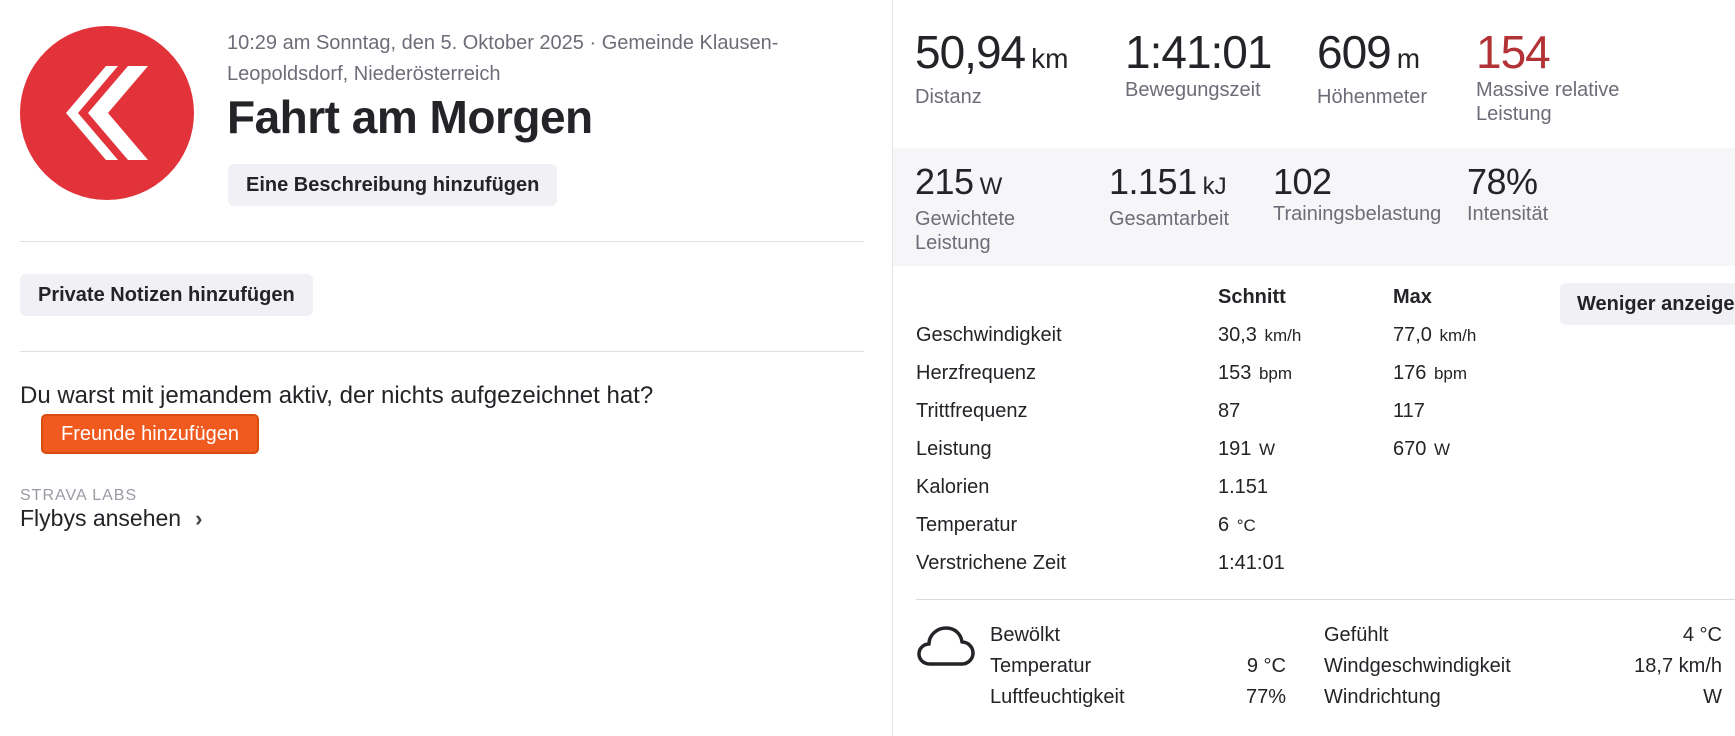 The width and height of the screenshot is (1735, 736). Describe the element at coordinates (1153, 181) in the screenshot. I see `stat-value: 1.151` at that location.